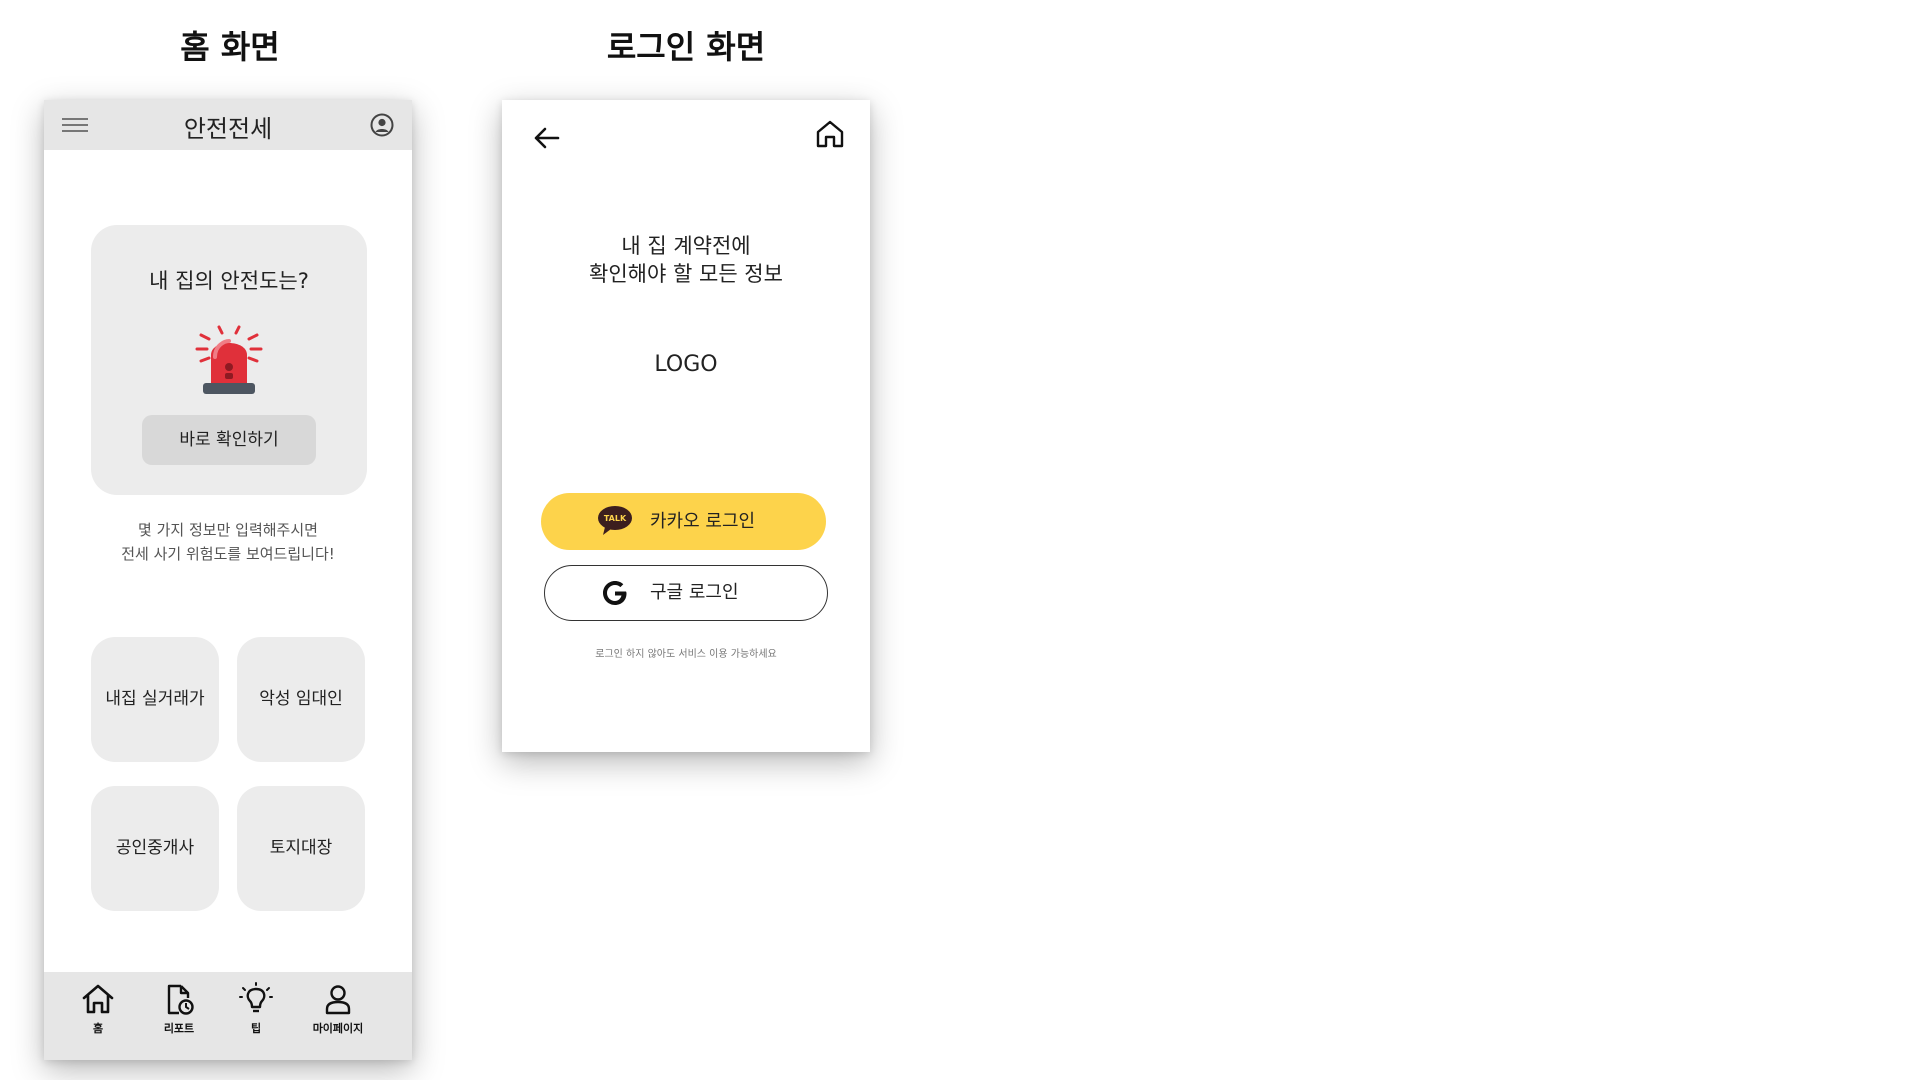  I want to click on tagline-line-2: 확인해야 할 모든 정보, so click(686, 274).